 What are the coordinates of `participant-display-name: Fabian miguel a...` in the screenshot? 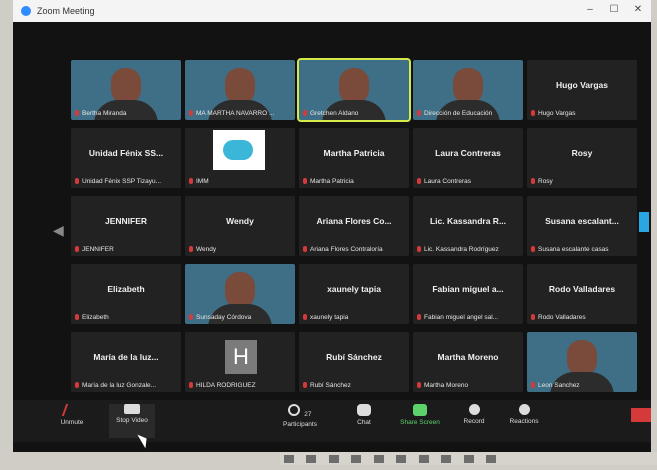 It's located at (468, 289).